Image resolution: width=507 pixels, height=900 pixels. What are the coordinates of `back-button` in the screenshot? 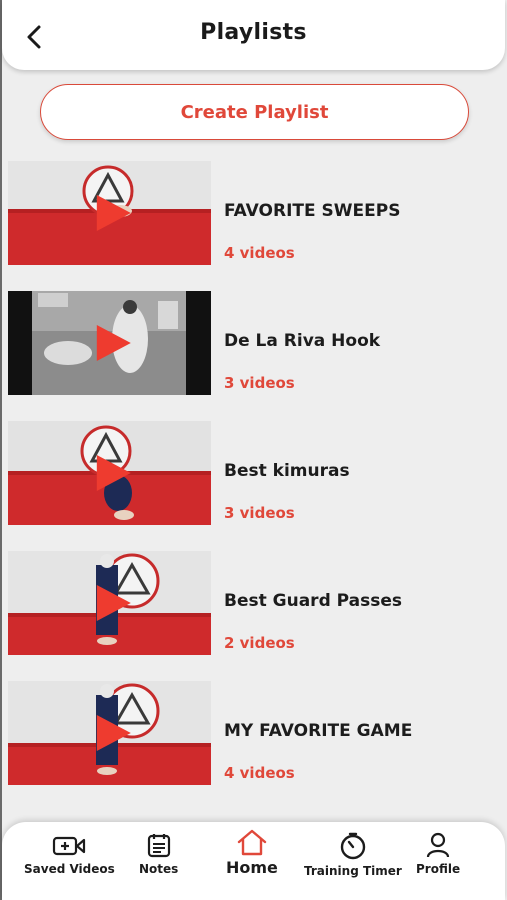 It's located at (34, 37).